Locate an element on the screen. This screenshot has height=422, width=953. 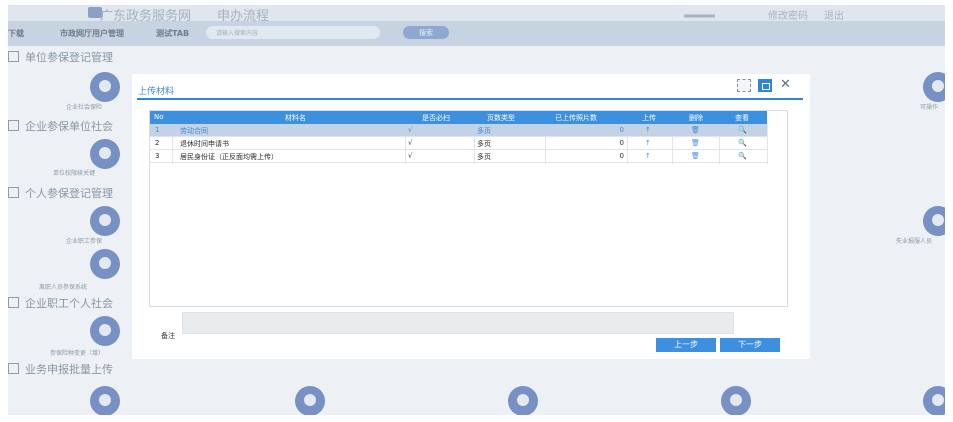
search-button-label: 搜索 is located at coordinates (426, 33).